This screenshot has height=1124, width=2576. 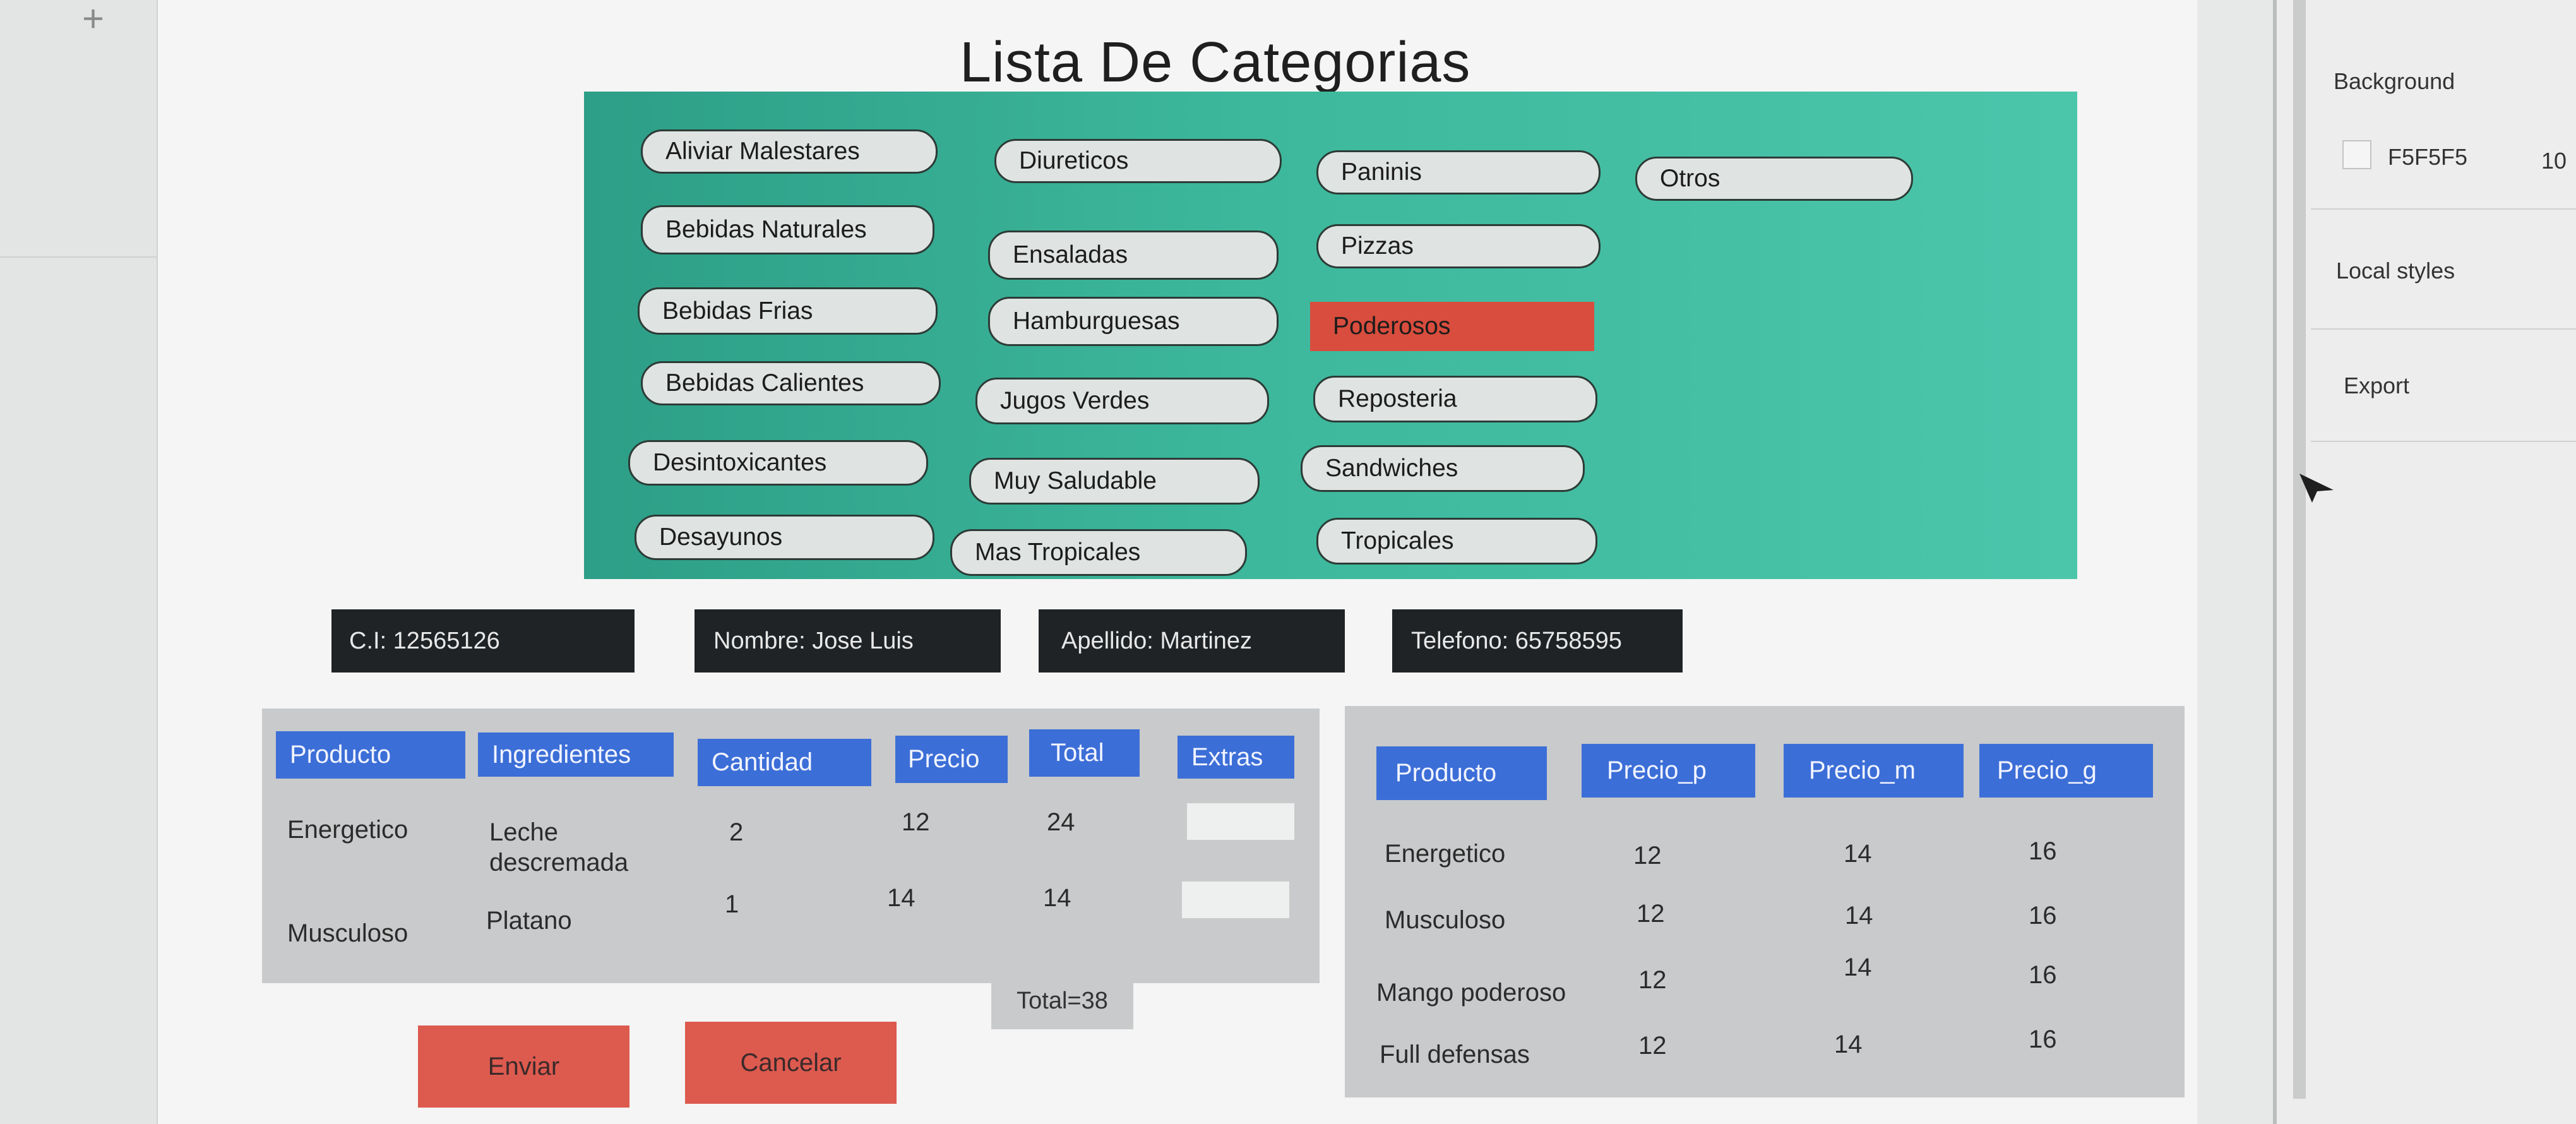 What do you see at coordinates (1452, 326) in the screenshot?
I see `category-poderosos: Poderosos` at bounding box center [1452, 326].